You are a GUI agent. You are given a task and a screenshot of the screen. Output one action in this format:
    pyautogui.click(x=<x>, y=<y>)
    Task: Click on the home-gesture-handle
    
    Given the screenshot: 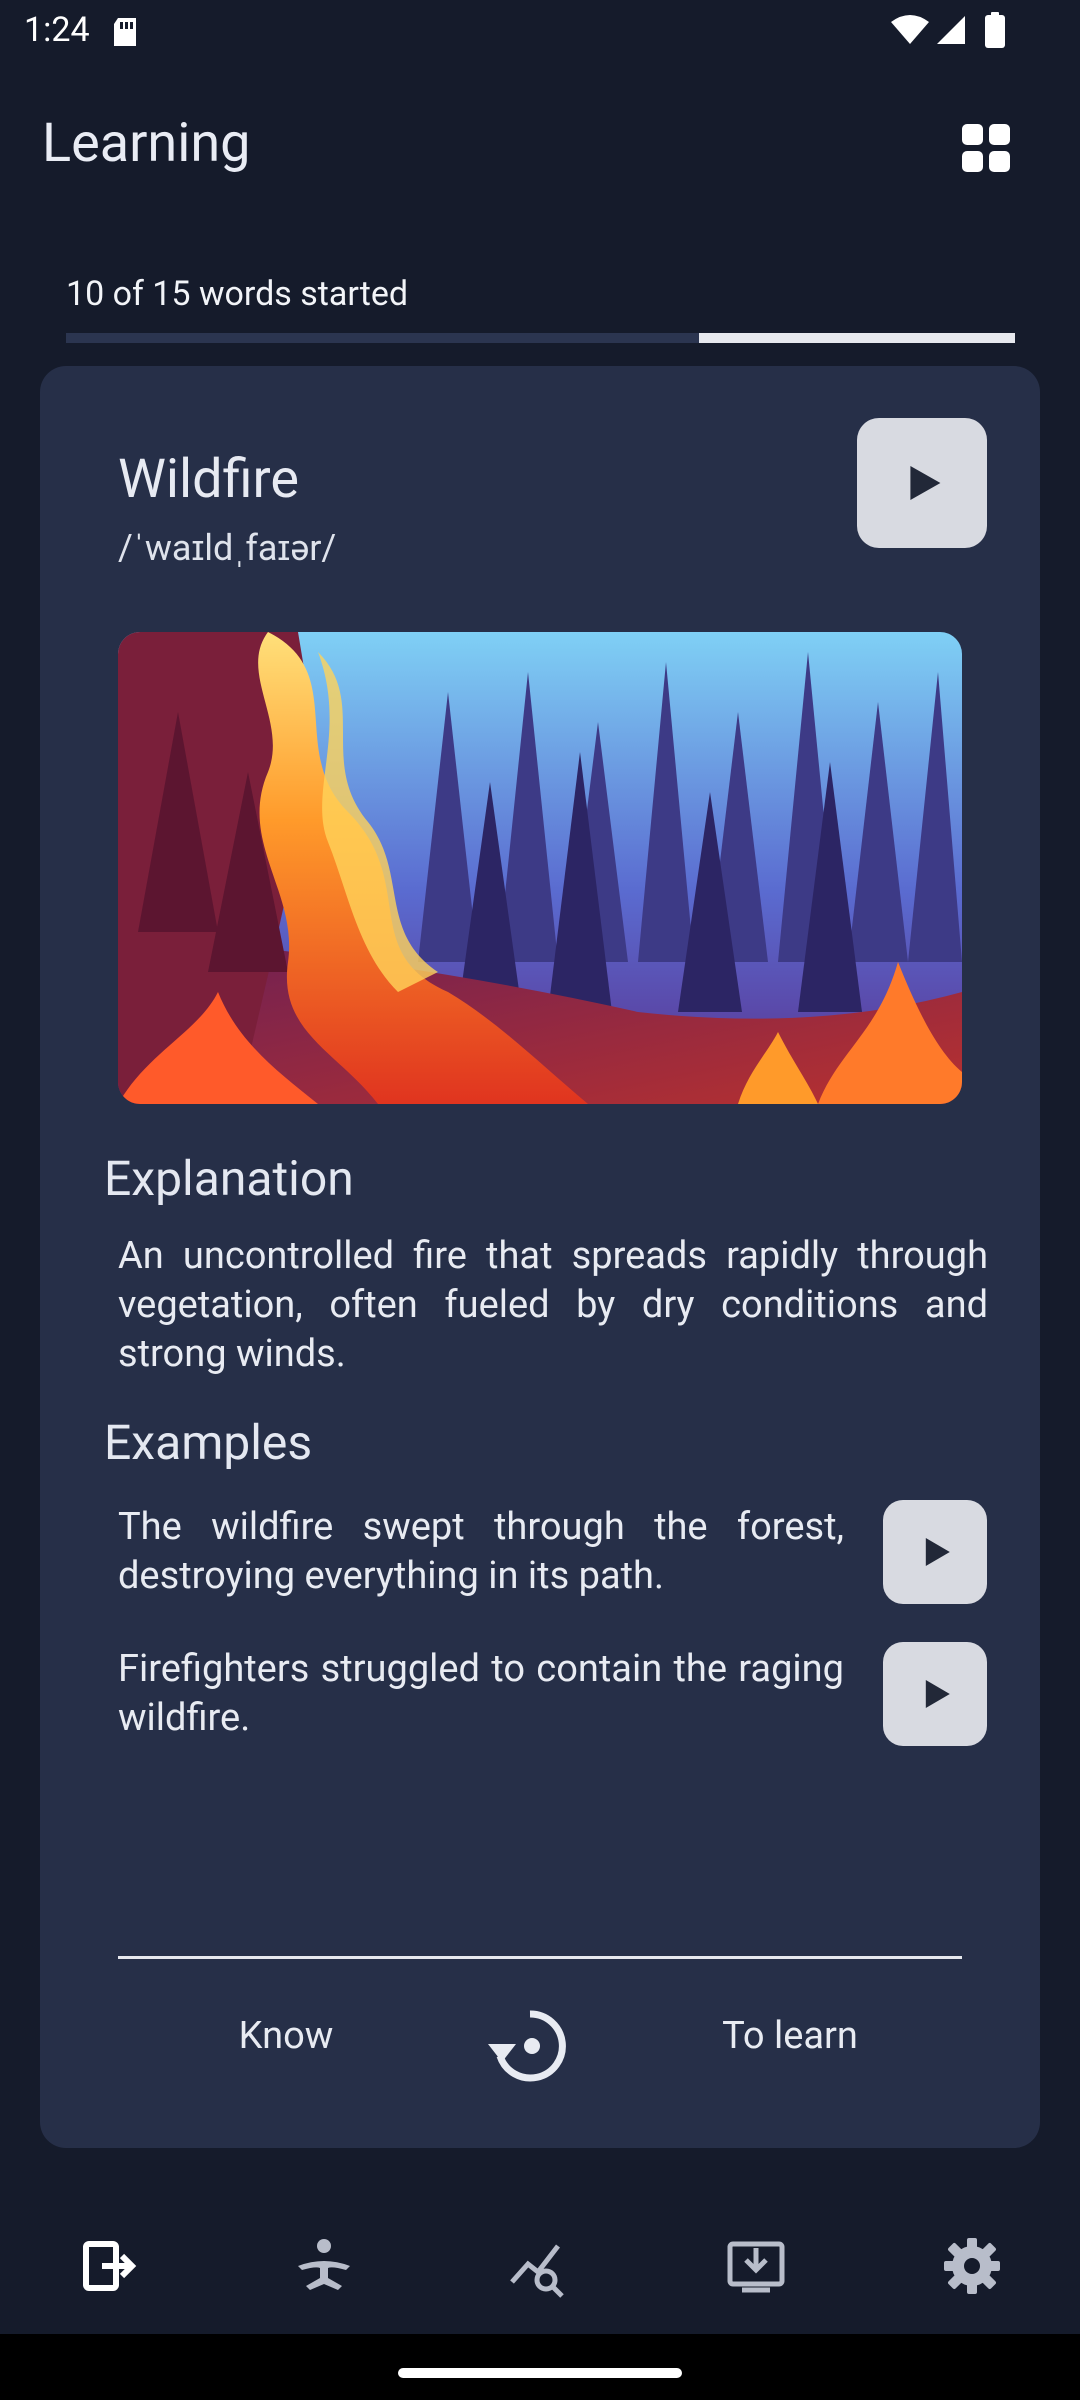 What is the action you would take?
    pyautogui.click(x=540, y=2373)
    